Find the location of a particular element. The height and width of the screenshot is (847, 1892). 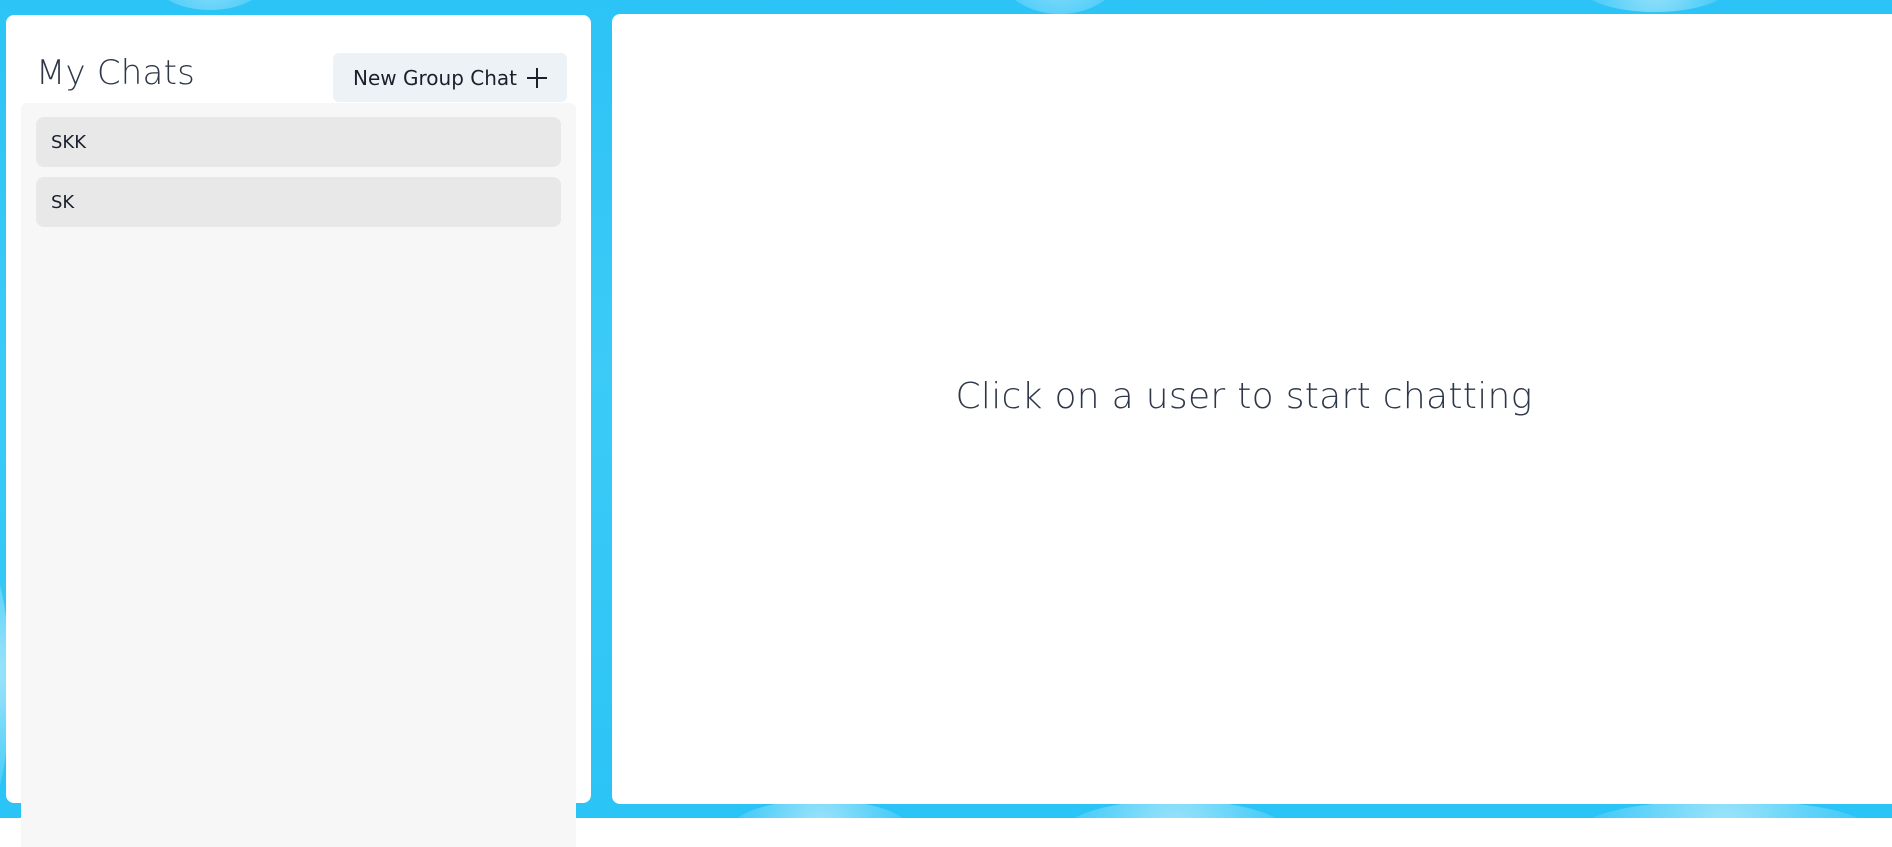

new-group-chat-button: New Group Chat is located at coordinates (450, 77).